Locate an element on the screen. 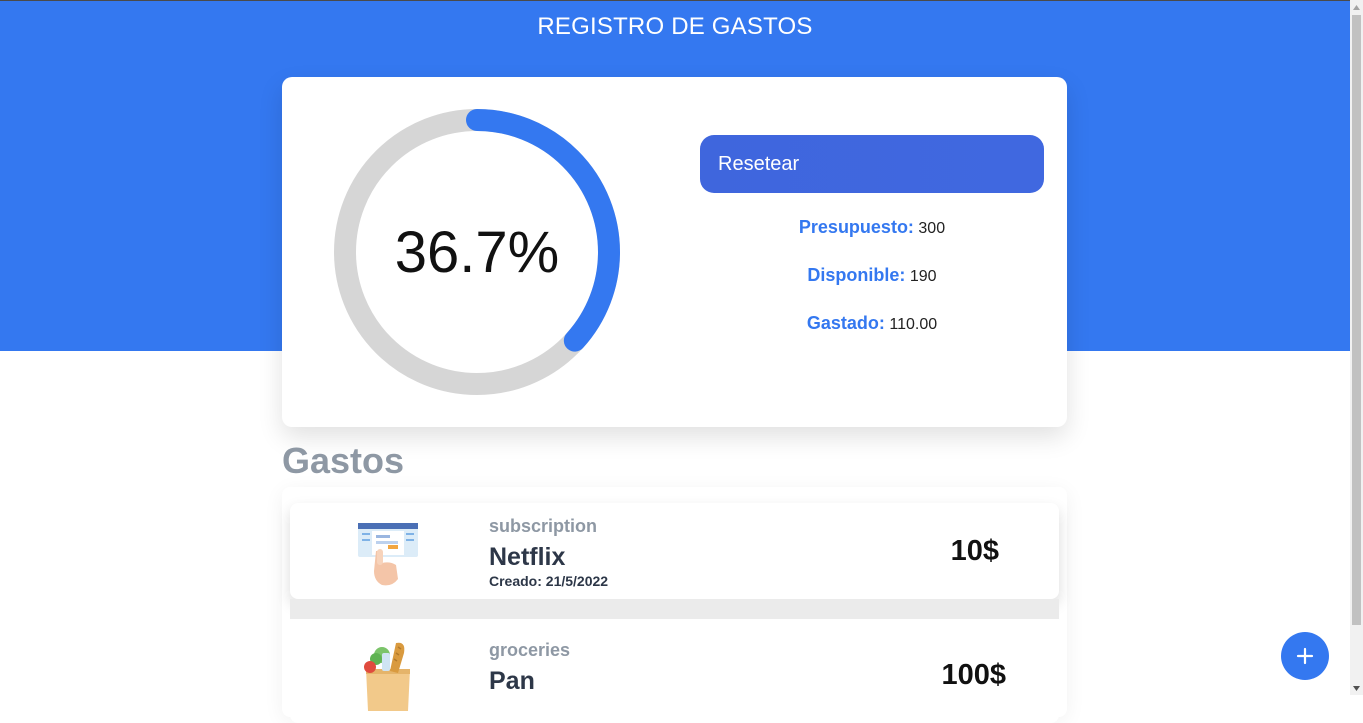  stat-disponible: Disponible: 190 is located at coordinates (872, 275).